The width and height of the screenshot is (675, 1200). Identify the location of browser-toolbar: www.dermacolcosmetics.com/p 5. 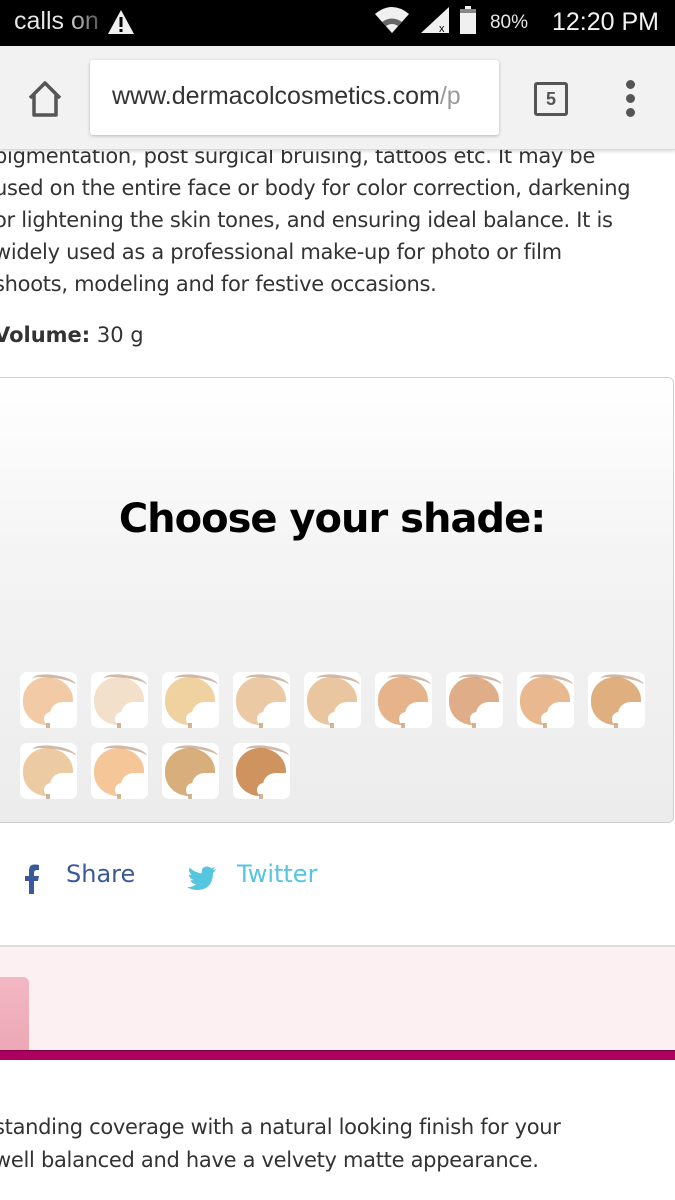
(337, 98).